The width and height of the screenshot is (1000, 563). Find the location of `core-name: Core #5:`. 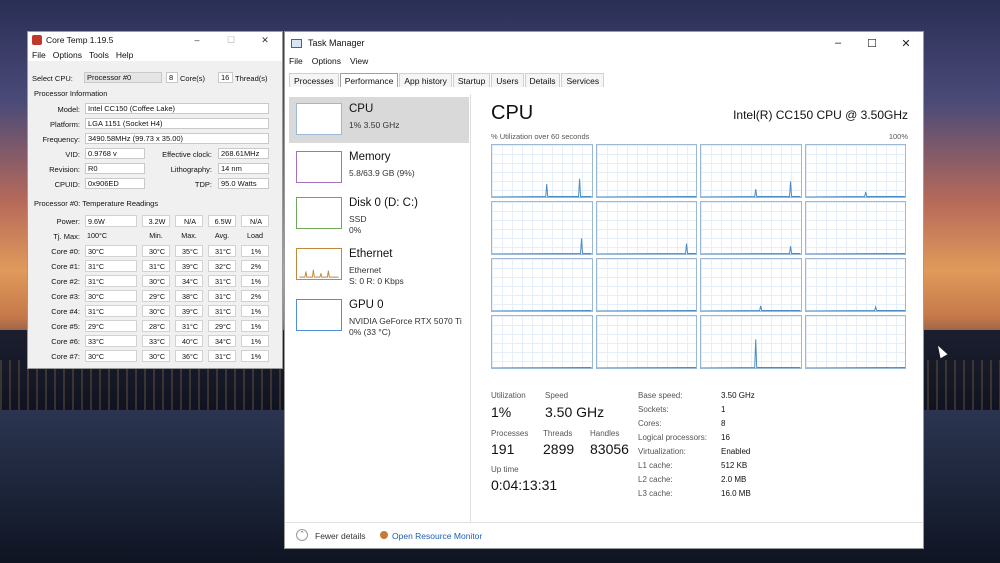

core-name: Core #5: is located at coordinates (65, 326).